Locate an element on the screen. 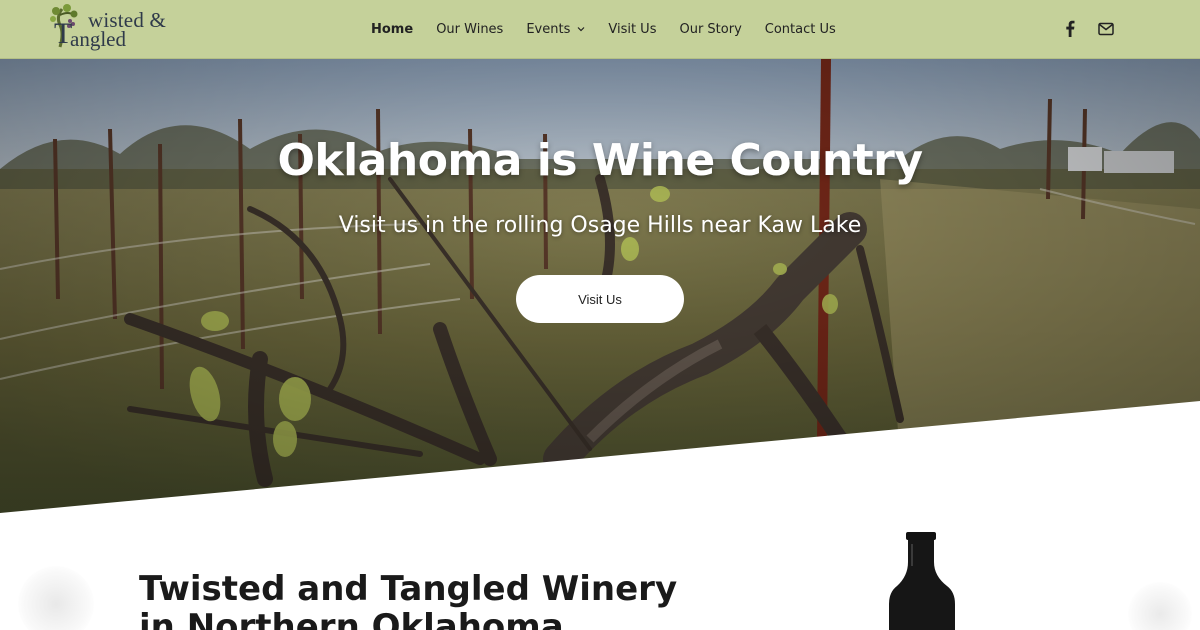 Image resolution: width=1200 pixels, height=630 pixels. nav-item-visit-us: Visit Us is located at coordinates (632, 29).